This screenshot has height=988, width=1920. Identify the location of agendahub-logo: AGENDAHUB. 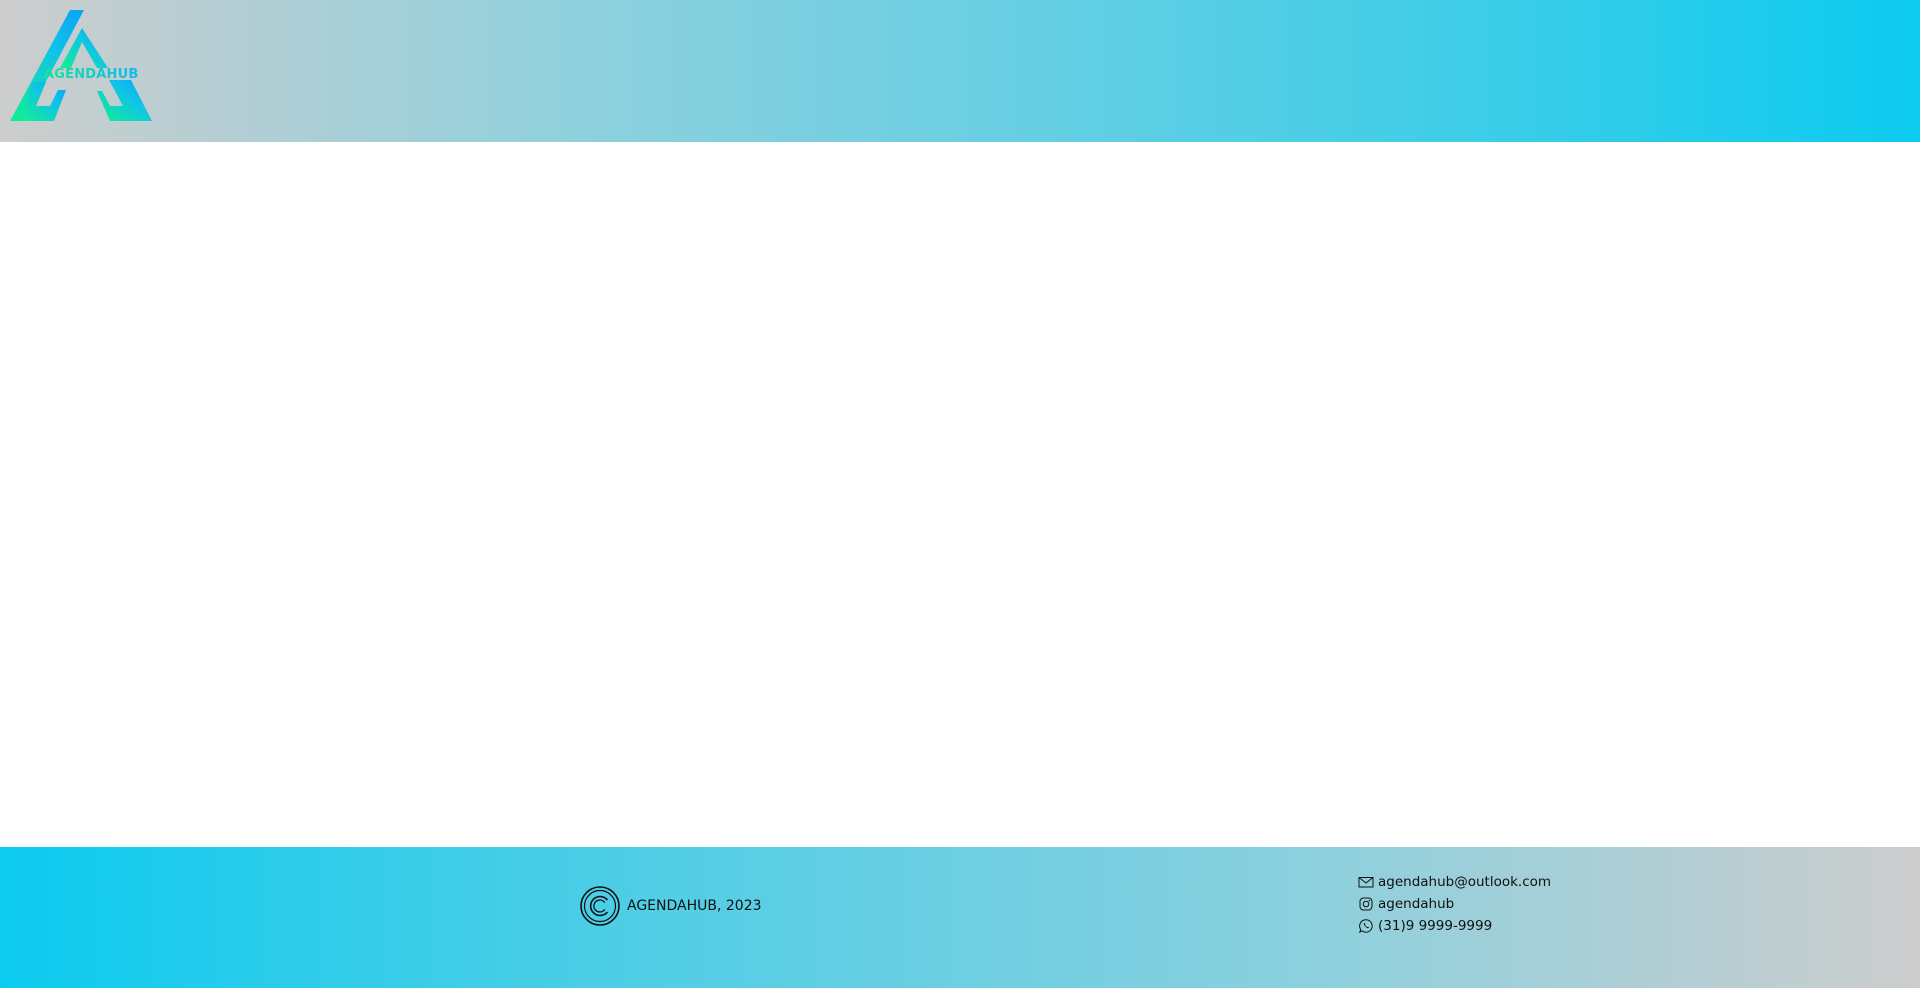
(81, 66).